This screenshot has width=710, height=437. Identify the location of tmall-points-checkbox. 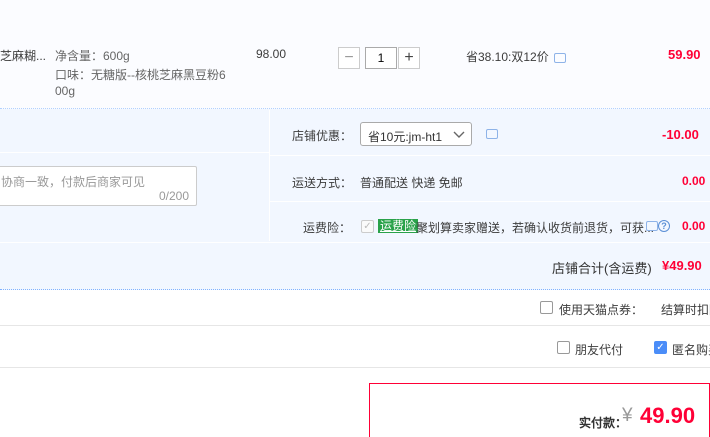
(546, 307).